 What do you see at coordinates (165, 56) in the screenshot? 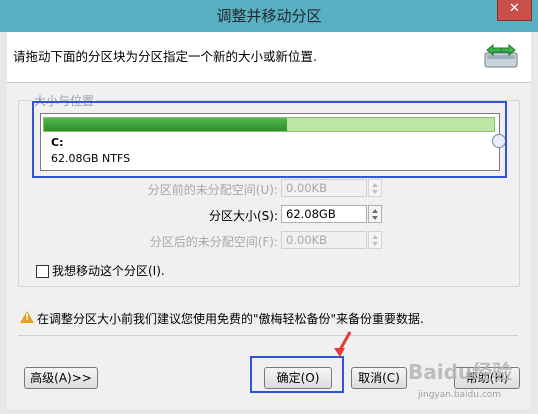
I see `instruction-text: 请拖动下面的分区块为分区指定一个新的大小或新位置.` at bounding box center [165, 56].